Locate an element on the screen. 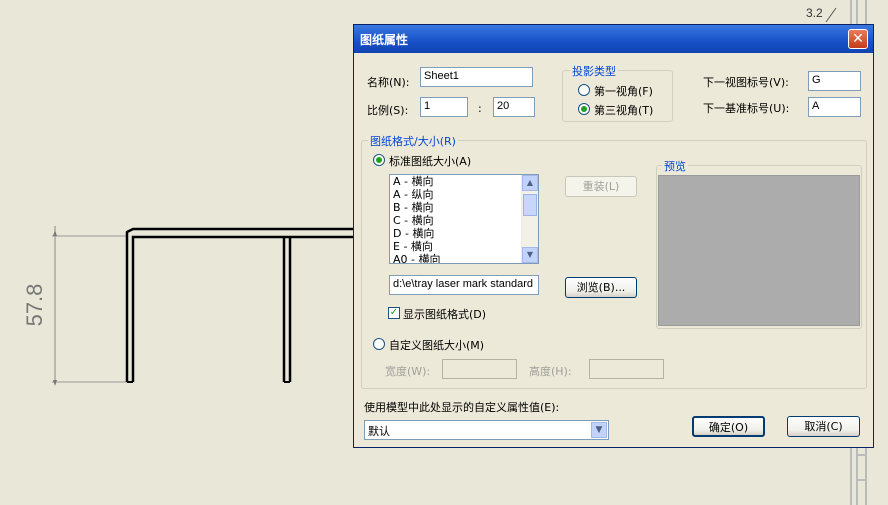  next-datum-label: 下一基准标号(U): is located at coordinates (746, 108).